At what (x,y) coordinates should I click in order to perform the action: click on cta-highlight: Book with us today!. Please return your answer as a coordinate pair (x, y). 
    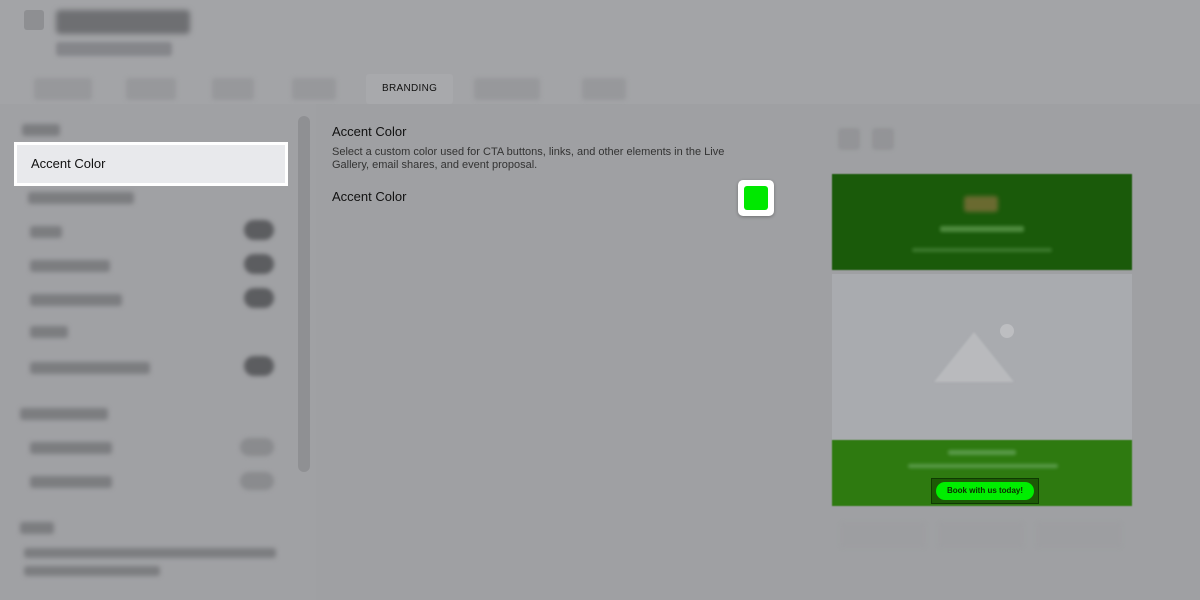
    Looking at the image, I should click on (985, 491).